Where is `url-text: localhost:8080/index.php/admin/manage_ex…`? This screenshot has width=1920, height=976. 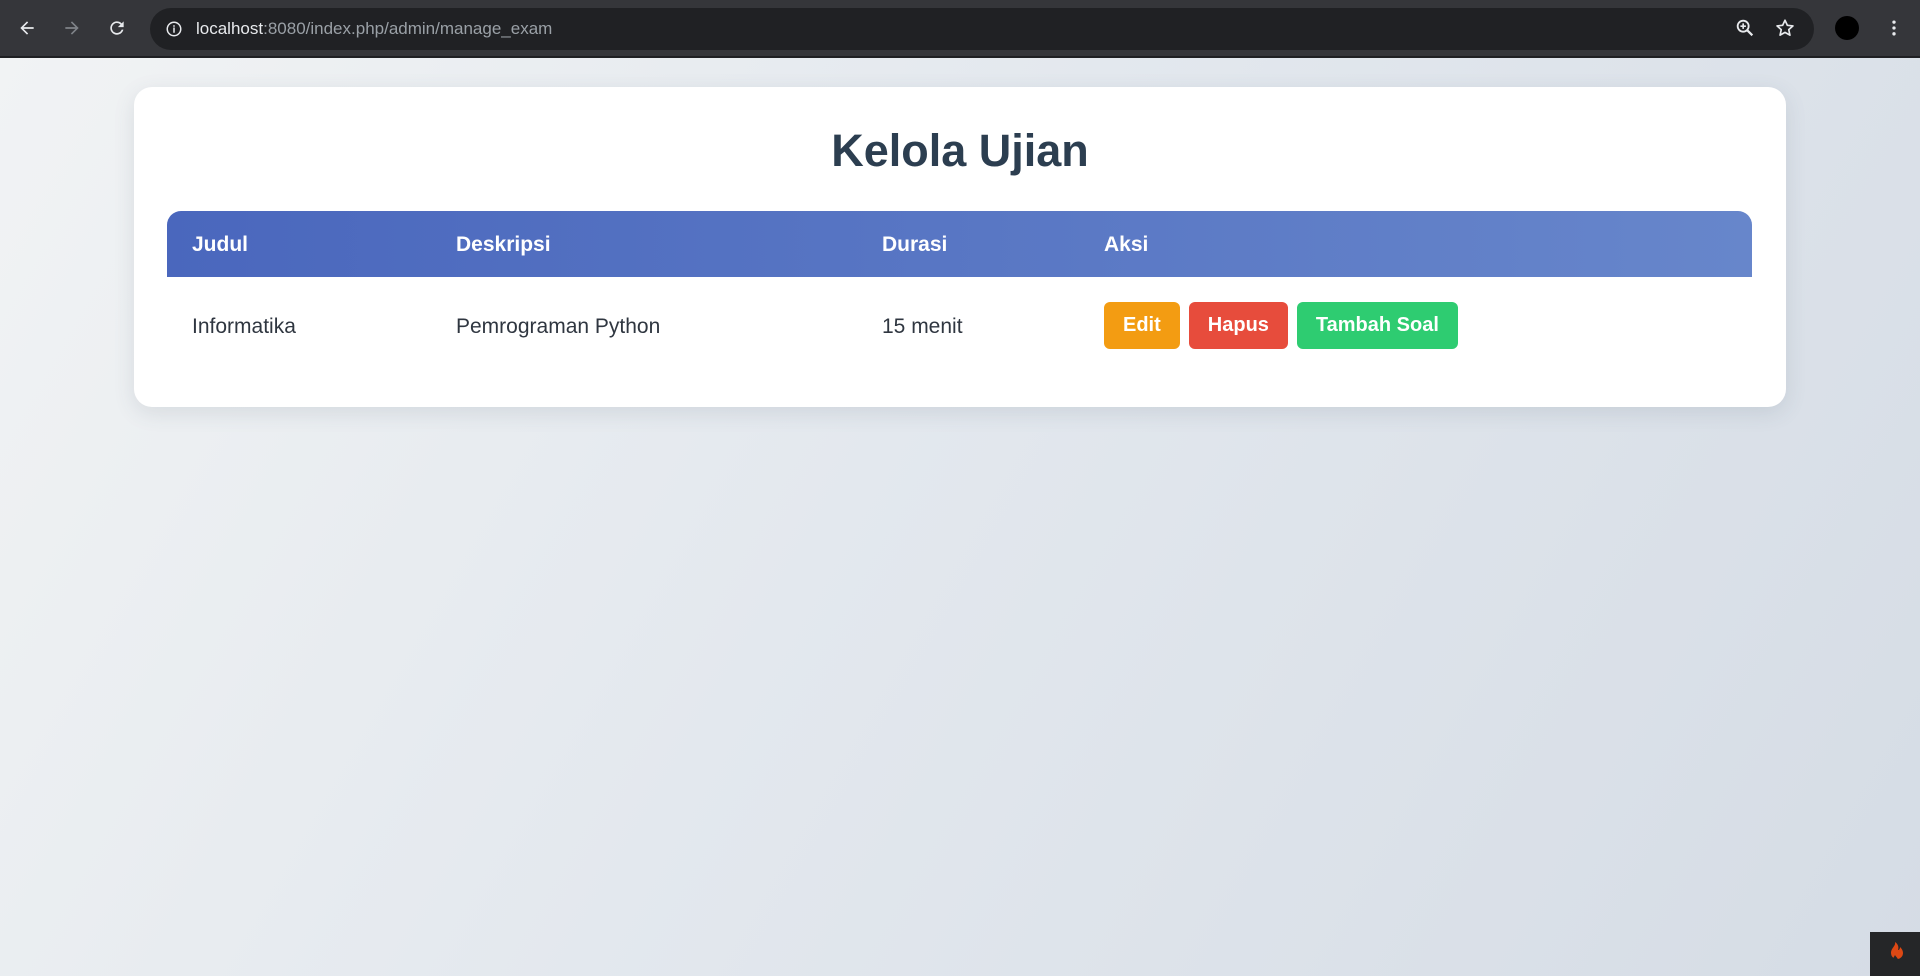 url-text: localhost:8080/index.php/admin/manage_ex… is located at coordinates (374, 29).